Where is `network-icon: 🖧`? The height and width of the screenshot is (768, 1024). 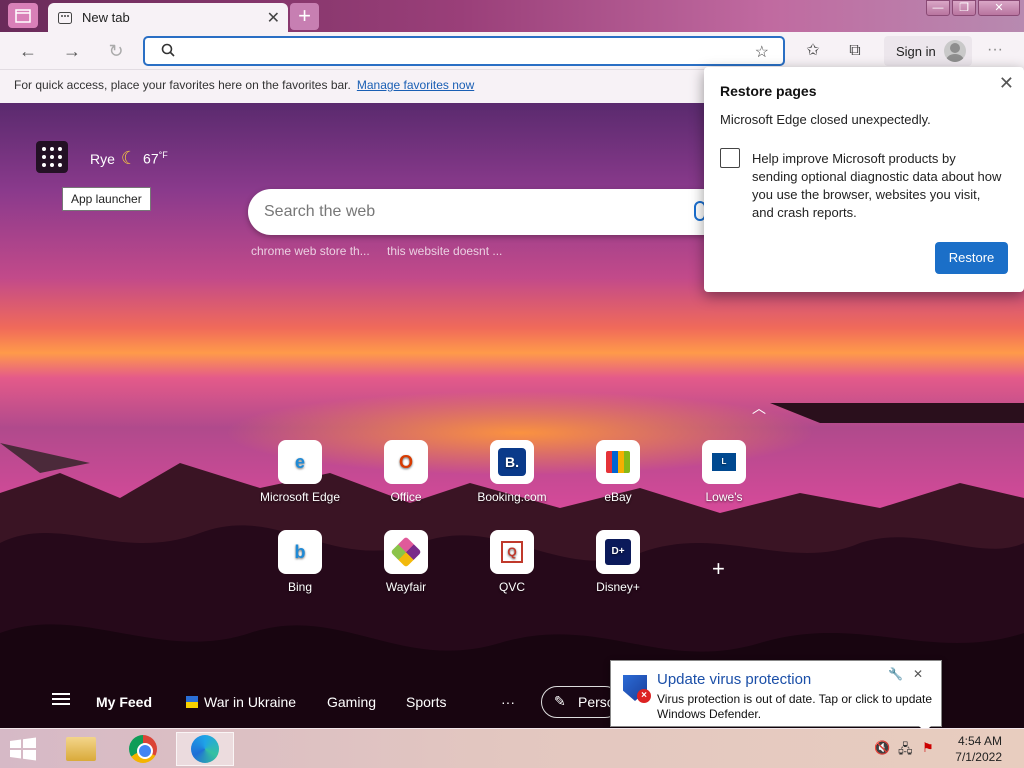
network-icon: 🖧 is located at coordinates (905, 751).